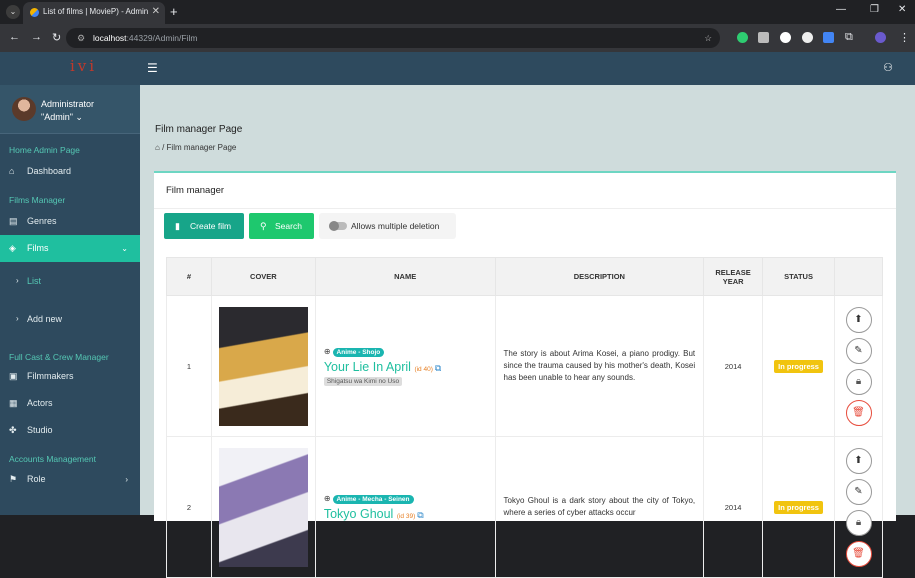 Image resolution: width=915 pixels, height=578 pixels. Describe the element at coordinates (358, 514) in the screenshot. I see `film-name-link: Tokyo Ghoul` at that location.